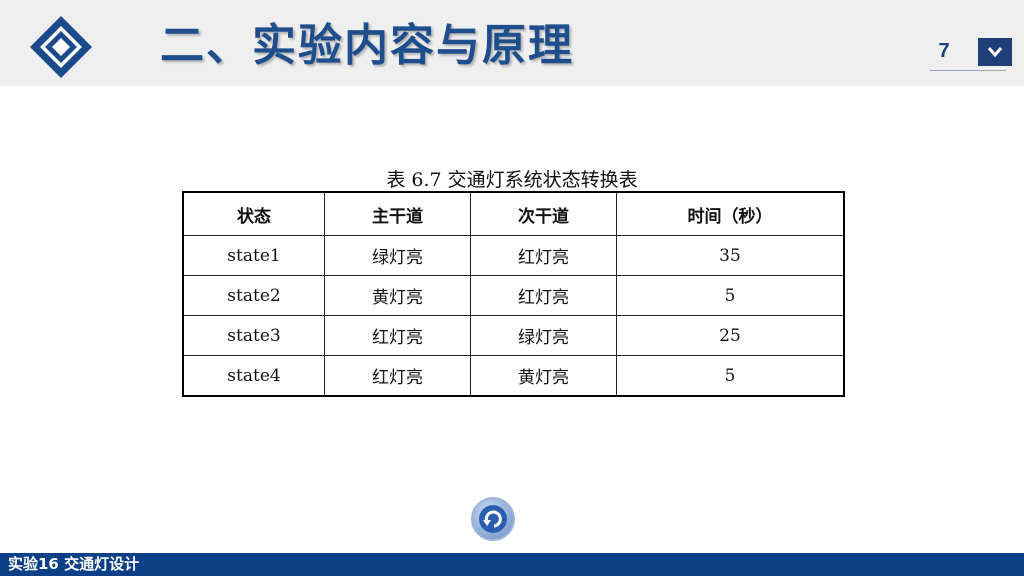 The height and width of the screenshot is (576, 1024). Describe the element at coordinates (944, 51) in the screenshot. I see `page-number: 7` at that location.